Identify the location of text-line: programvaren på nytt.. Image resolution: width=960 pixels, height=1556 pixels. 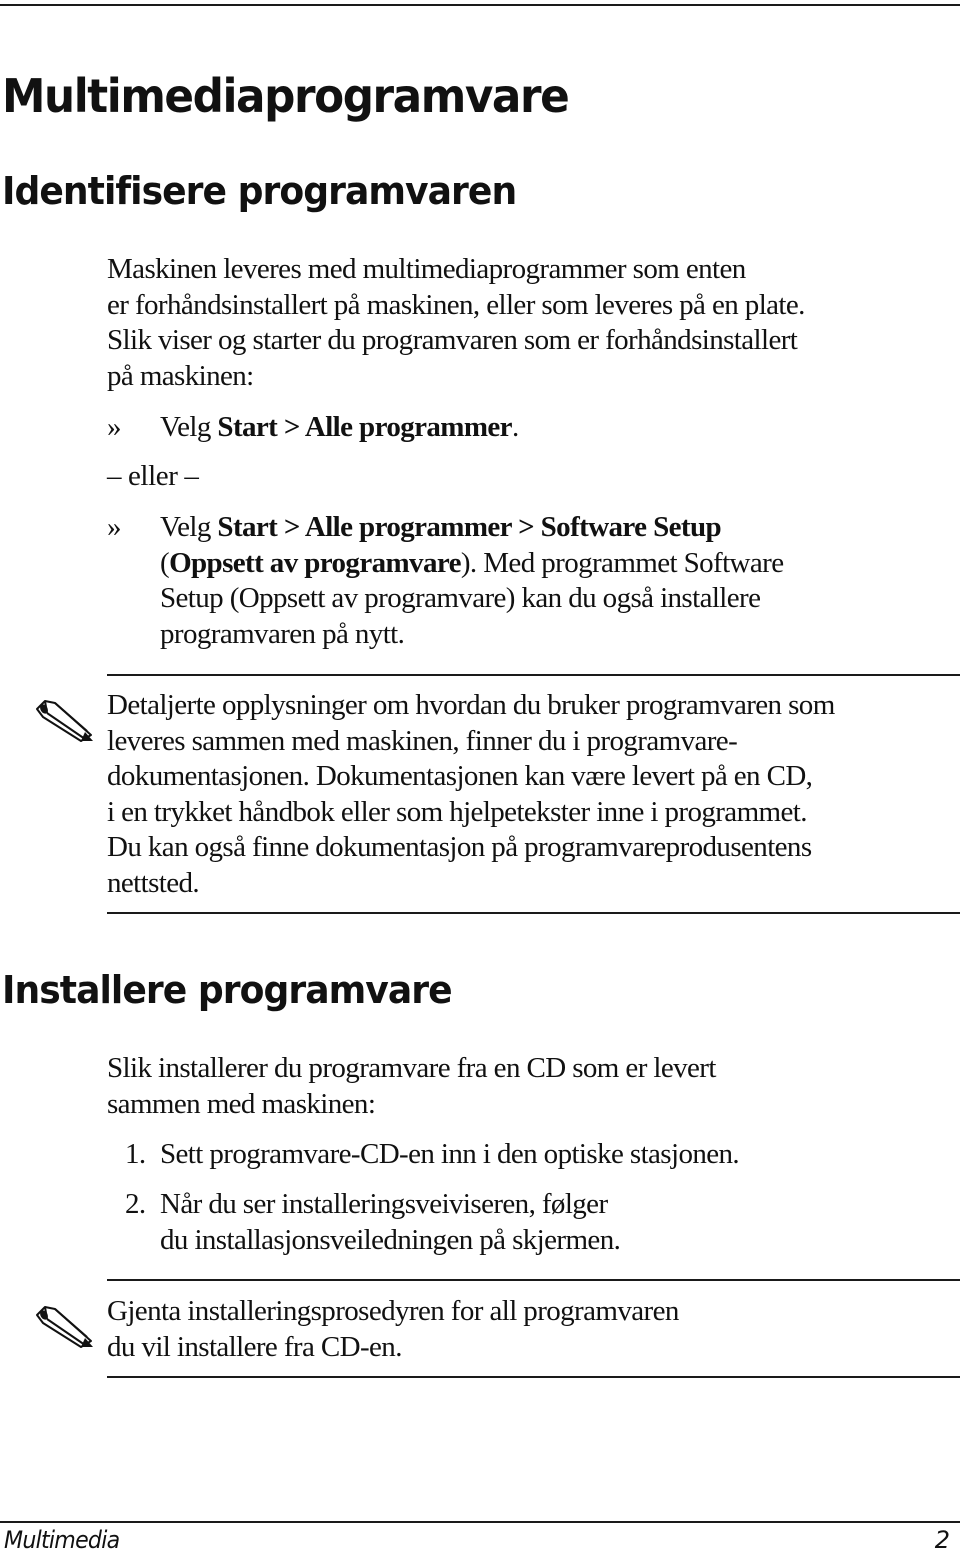
(282, 633).